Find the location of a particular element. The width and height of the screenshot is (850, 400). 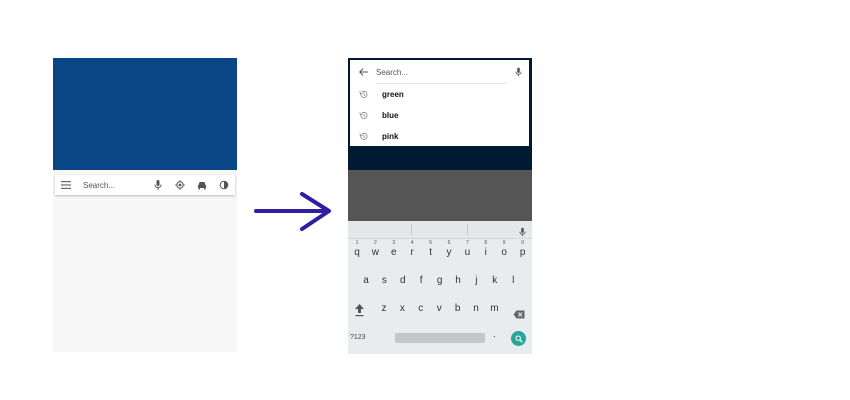

key-r: 4r is located at coordinates (412, 250).